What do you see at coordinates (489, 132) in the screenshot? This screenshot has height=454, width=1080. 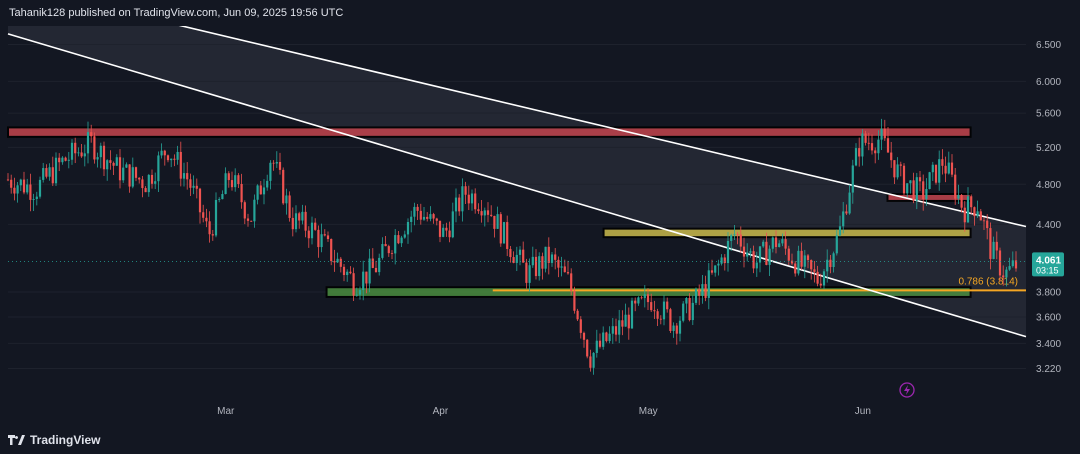 I see `zone-resistance` at bounding box center [489, 132].